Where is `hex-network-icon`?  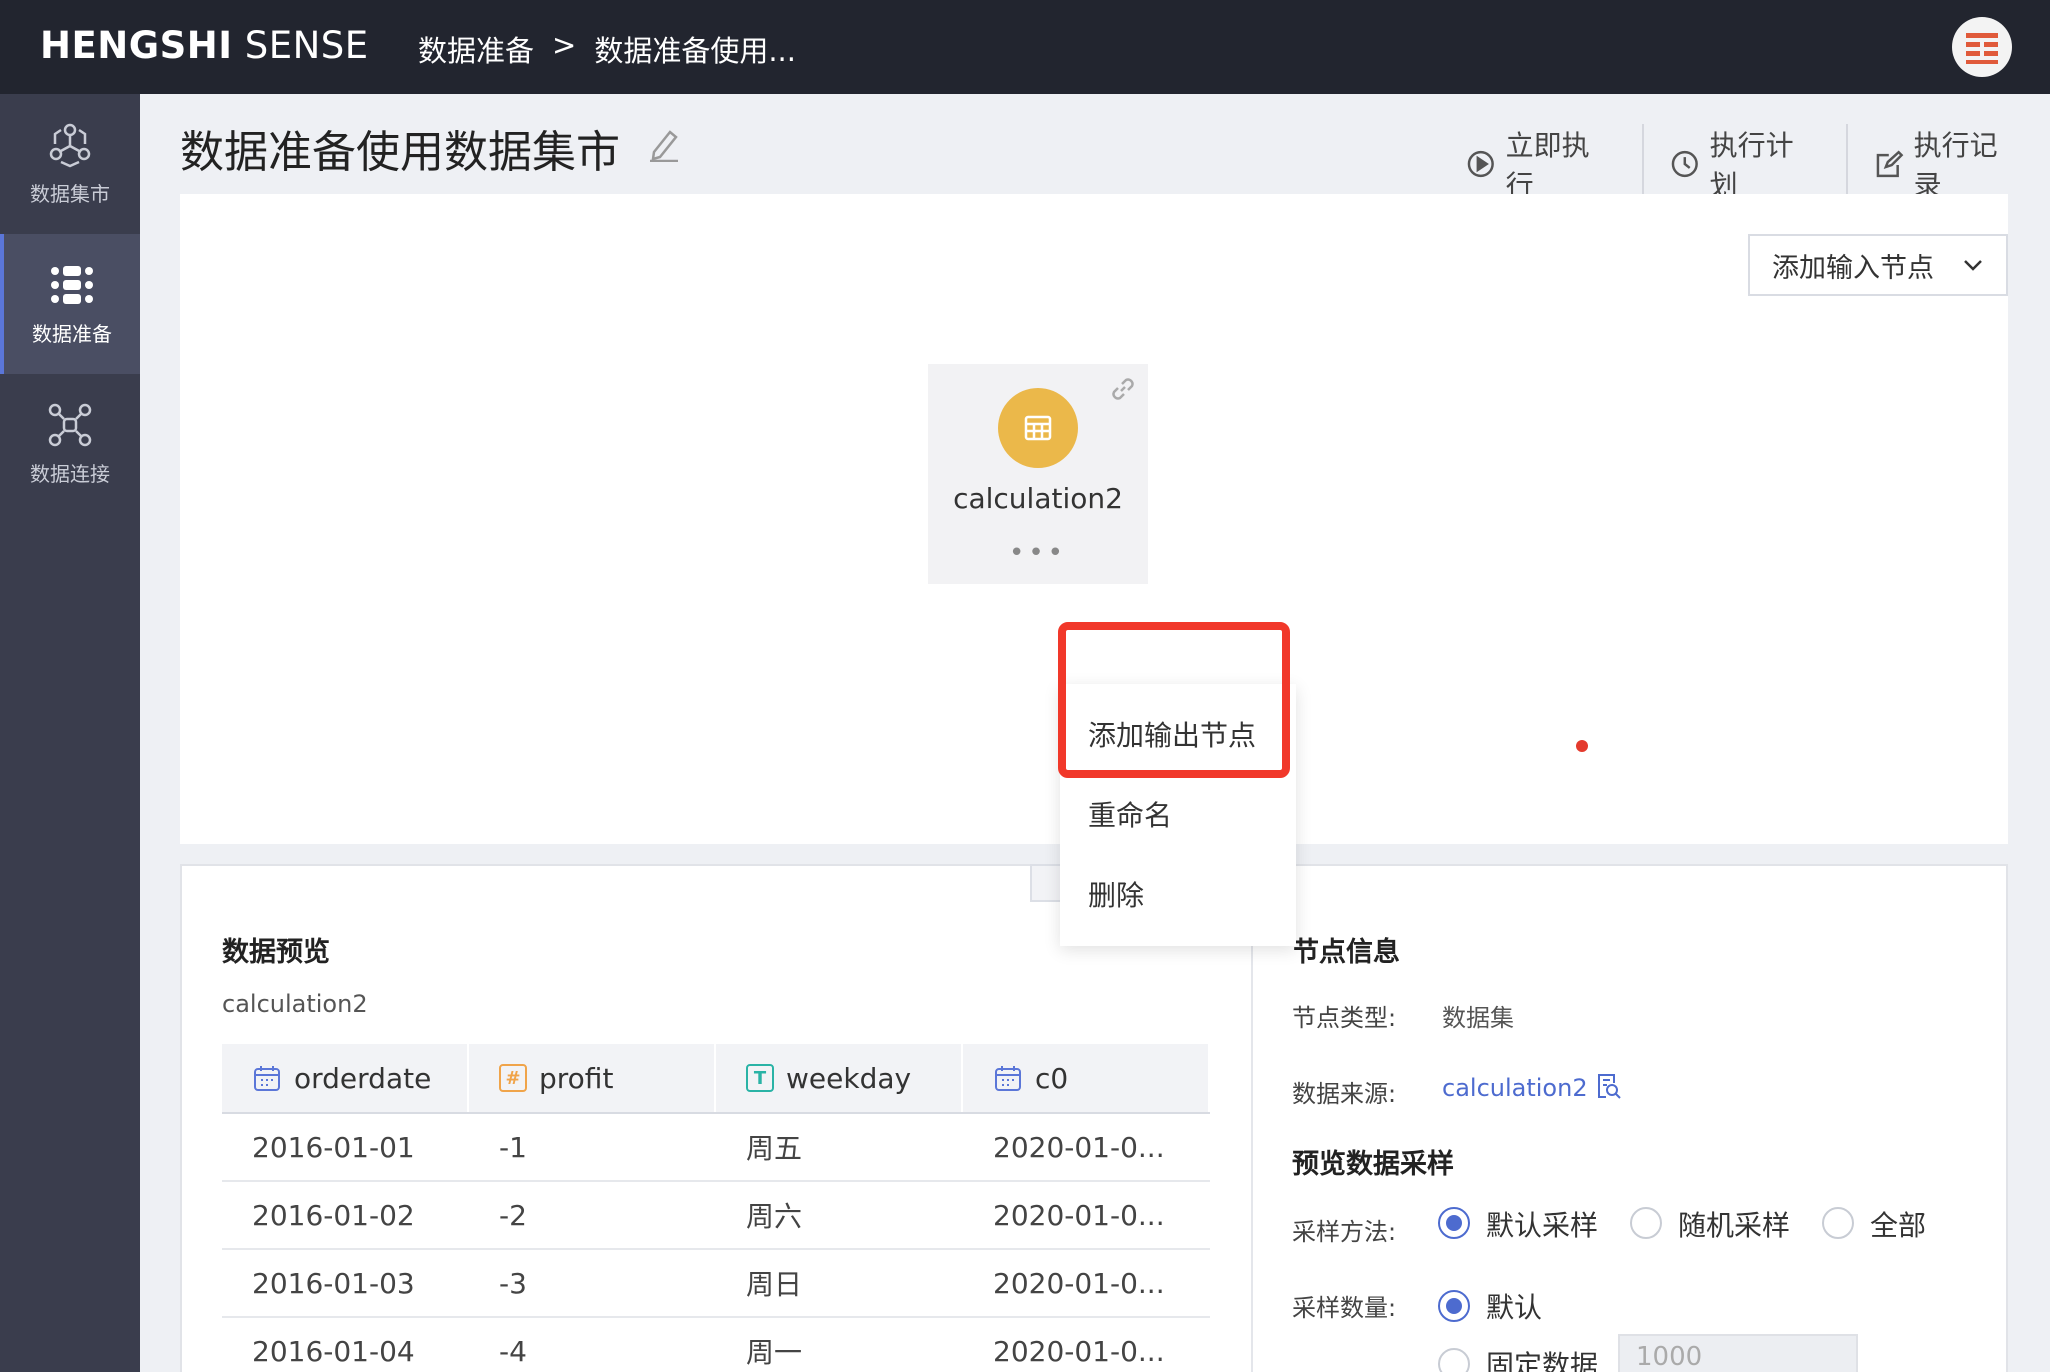
hex-network-icon is located at coordinates (70, 145).